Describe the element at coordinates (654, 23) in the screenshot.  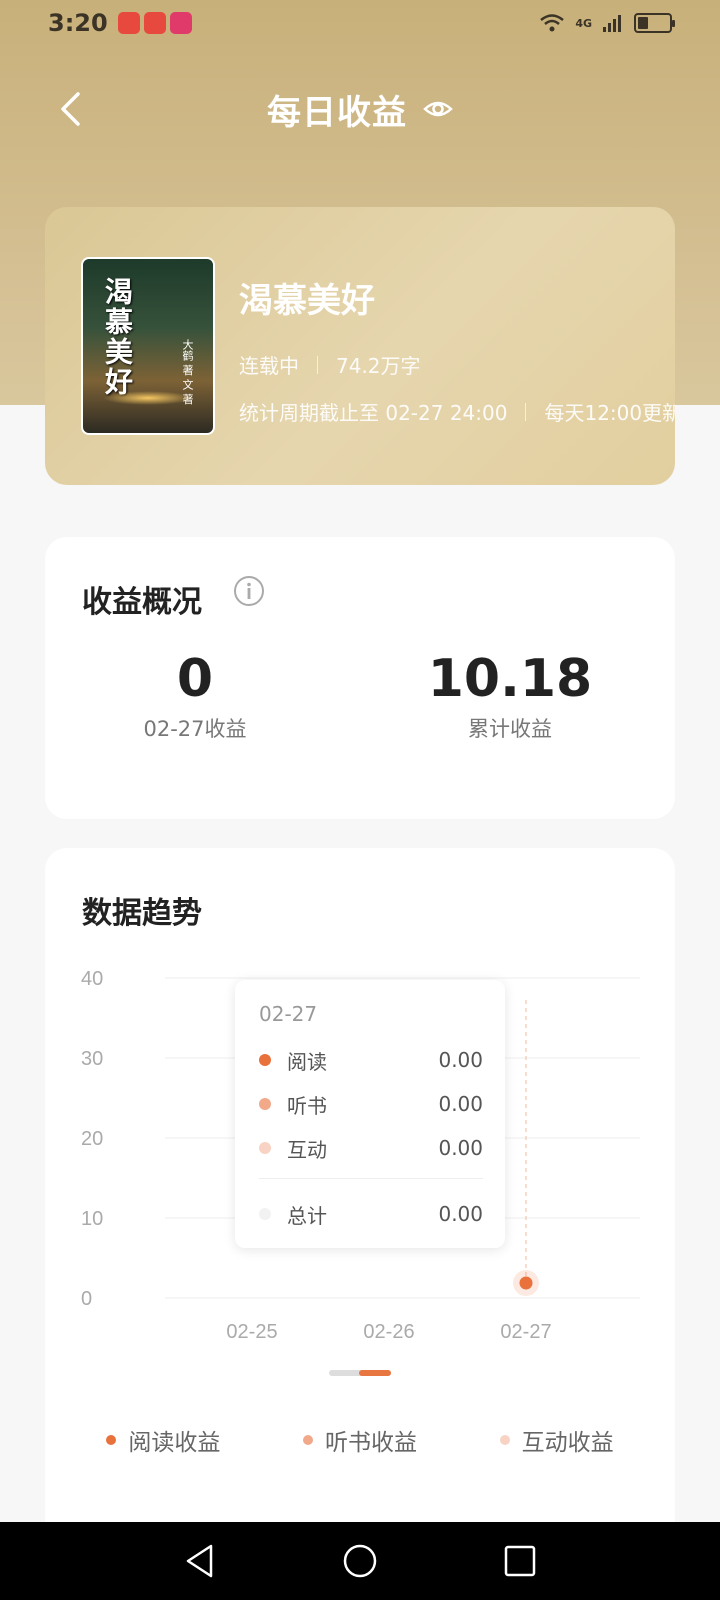
I see `battery-icon` at that location.